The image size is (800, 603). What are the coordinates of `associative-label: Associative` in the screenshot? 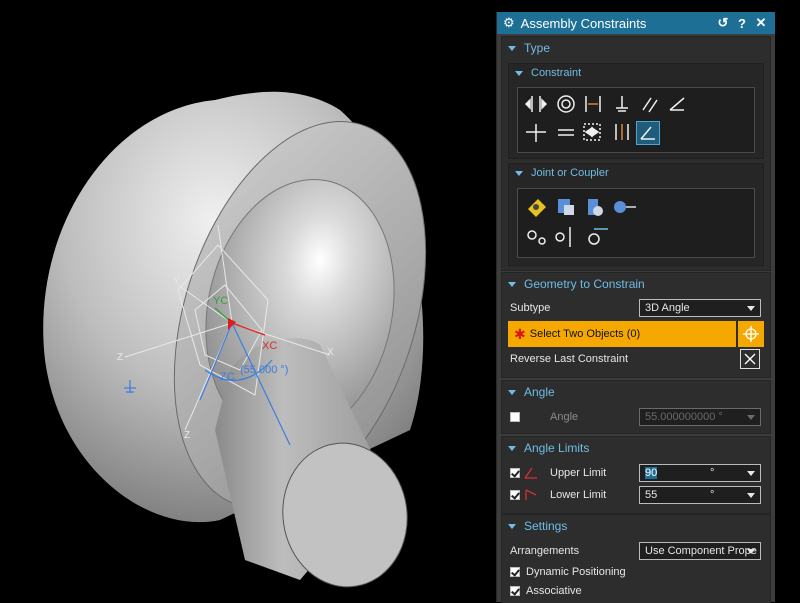 It's located at (554, 591).